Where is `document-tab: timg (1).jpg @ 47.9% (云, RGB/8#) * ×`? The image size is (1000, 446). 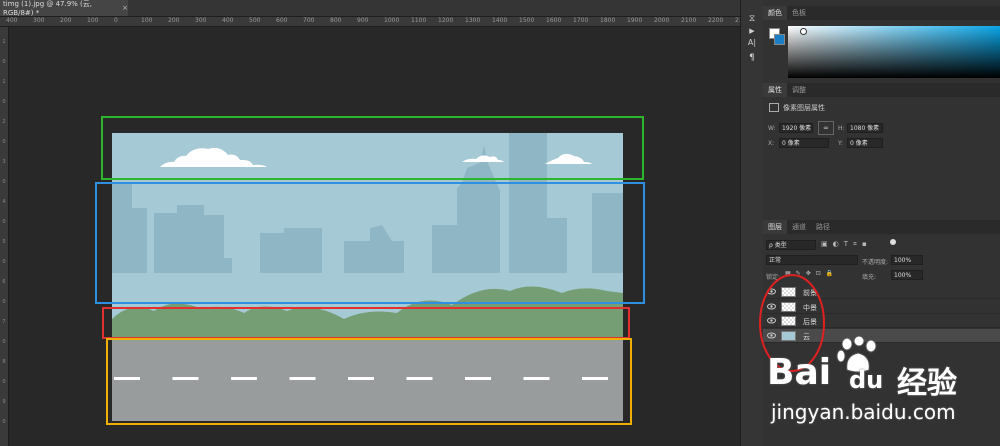 document-tab: timg (1).jpg @ 47.9% (云, RGB/8#) * × is located at coordinates (64, 8).